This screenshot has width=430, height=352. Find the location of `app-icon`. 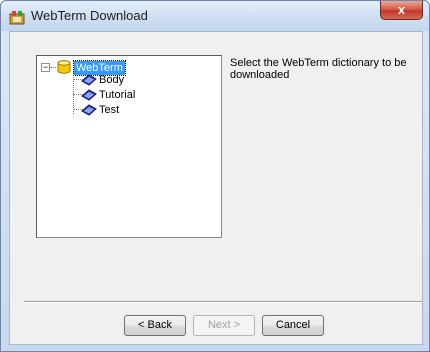

app-icon is located at coordinates (17, 18).